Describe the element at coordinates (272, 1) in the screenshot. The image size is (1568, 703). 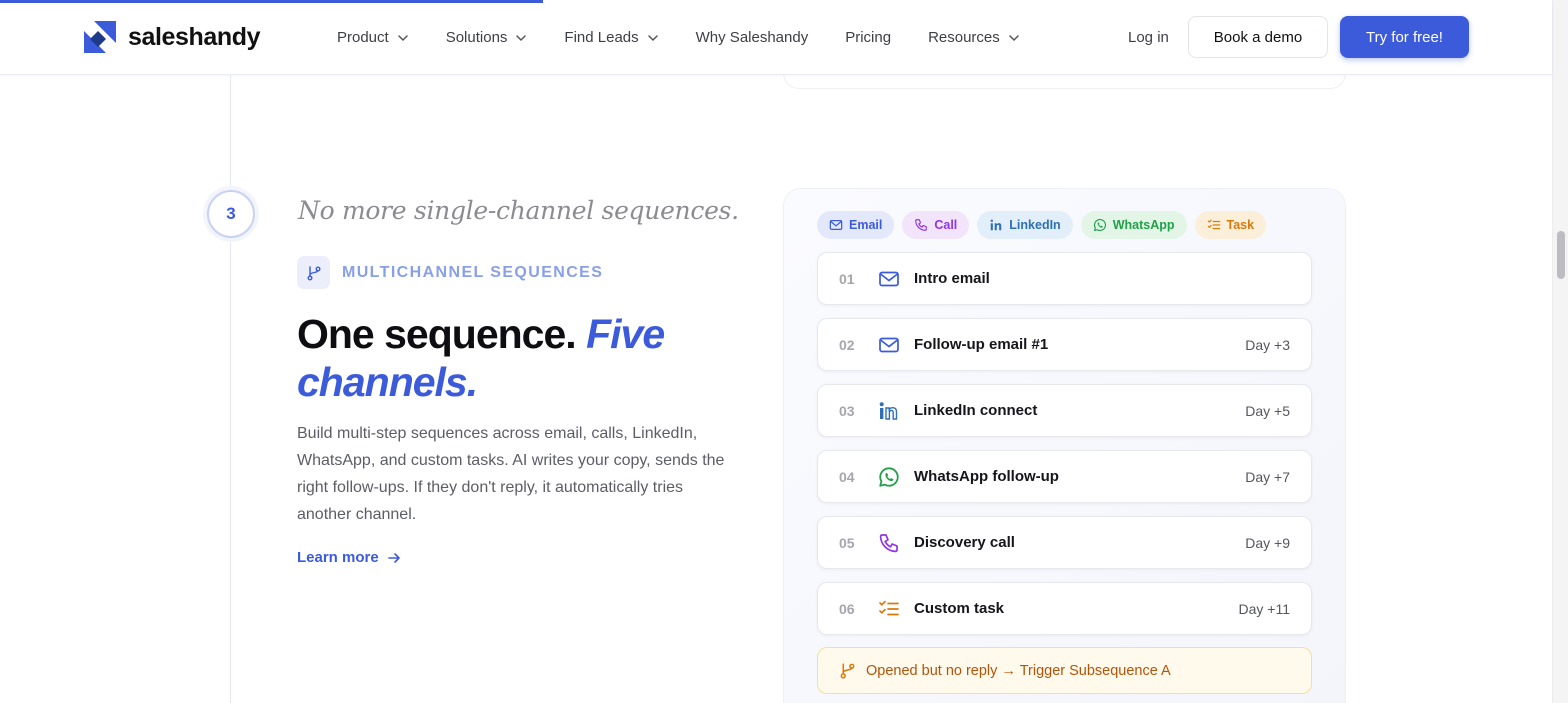
I see `scroll-progress-bar` at that location.